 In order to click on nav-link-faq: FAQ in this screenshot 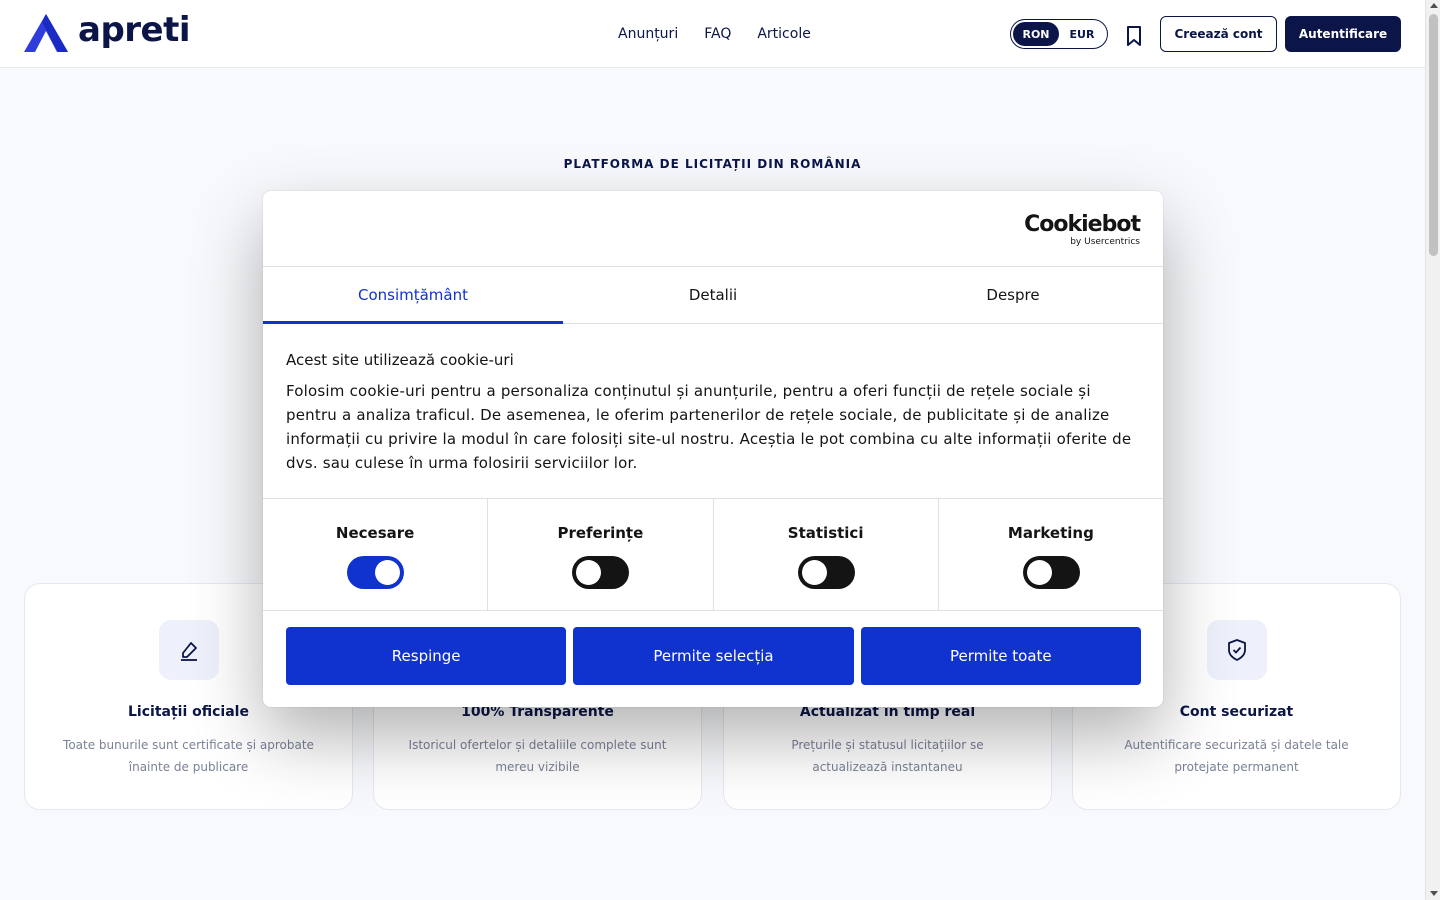, I will do `click(717, 34)`.